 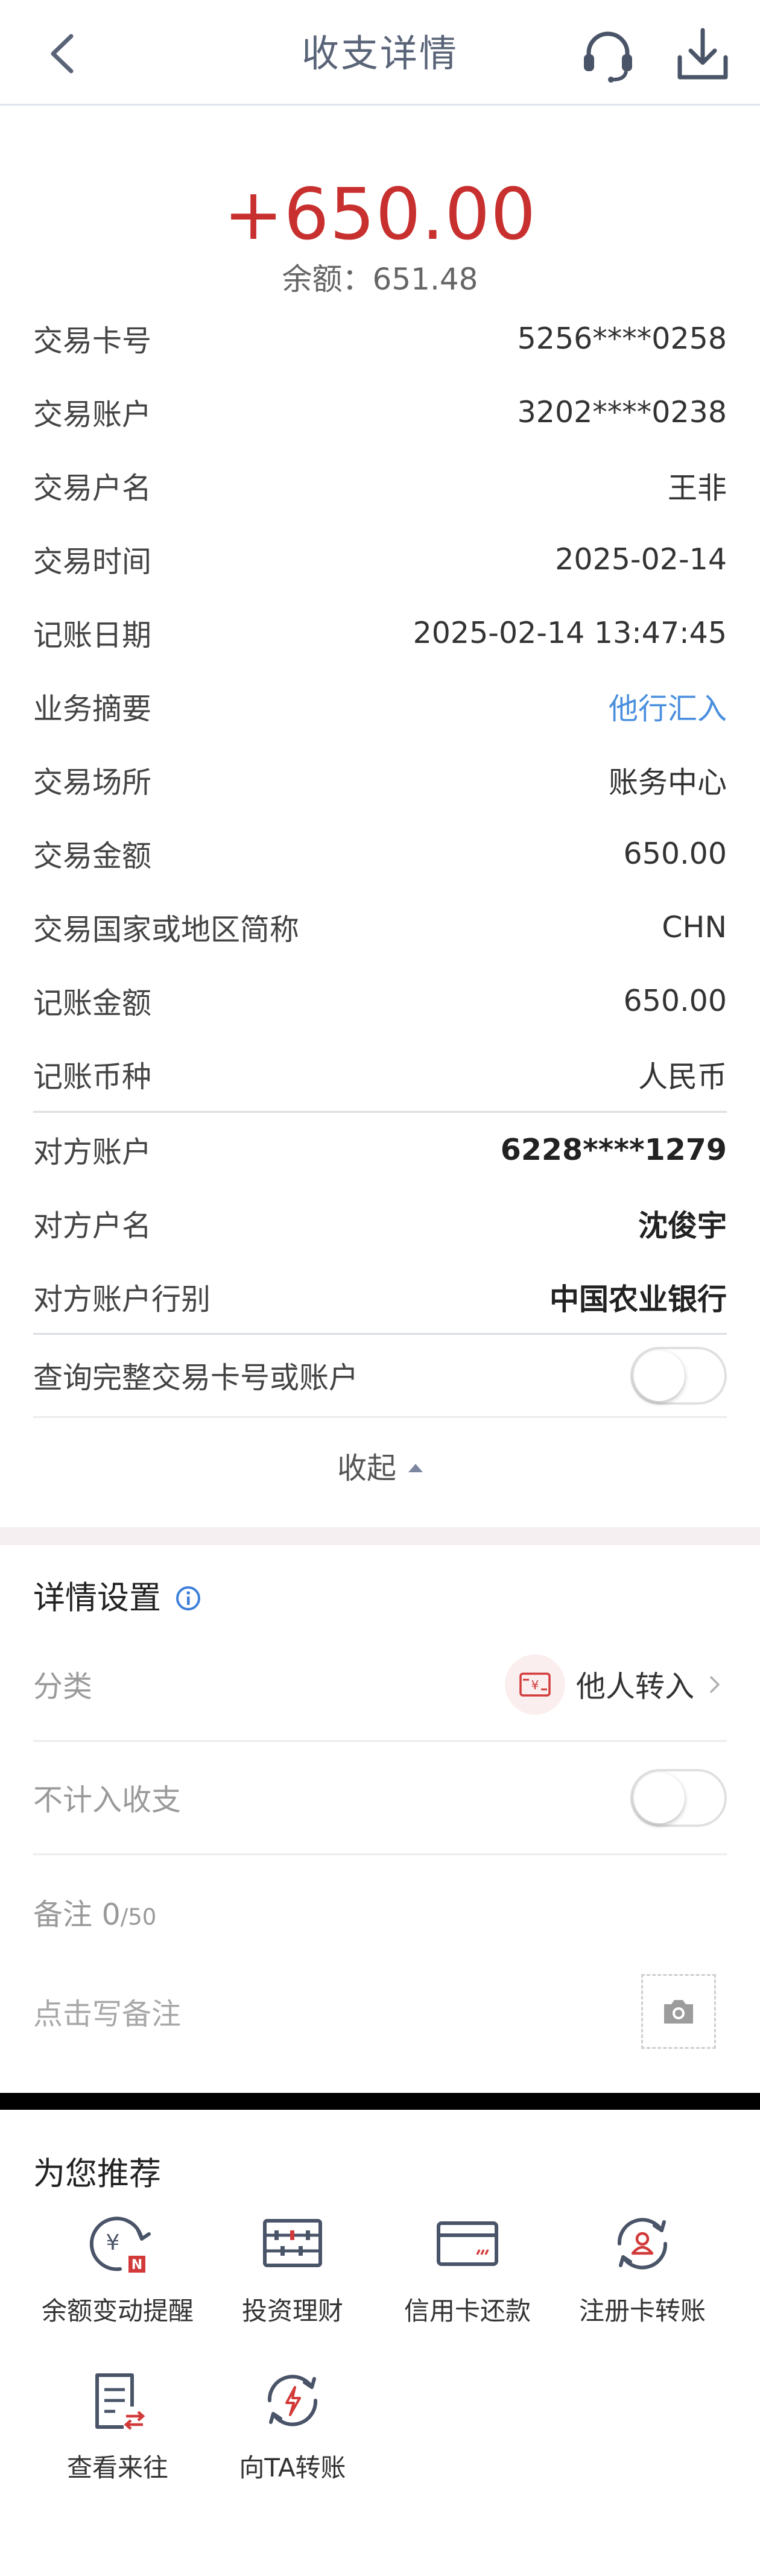 I want to click on row-key: 交易时间, so click(x=92, y=561).